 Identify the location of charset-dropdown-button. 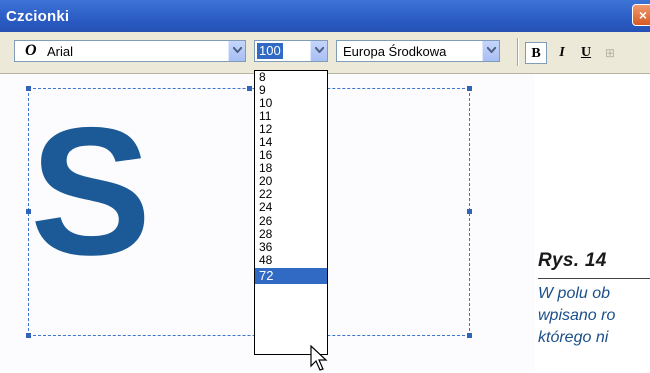
(490, 51).